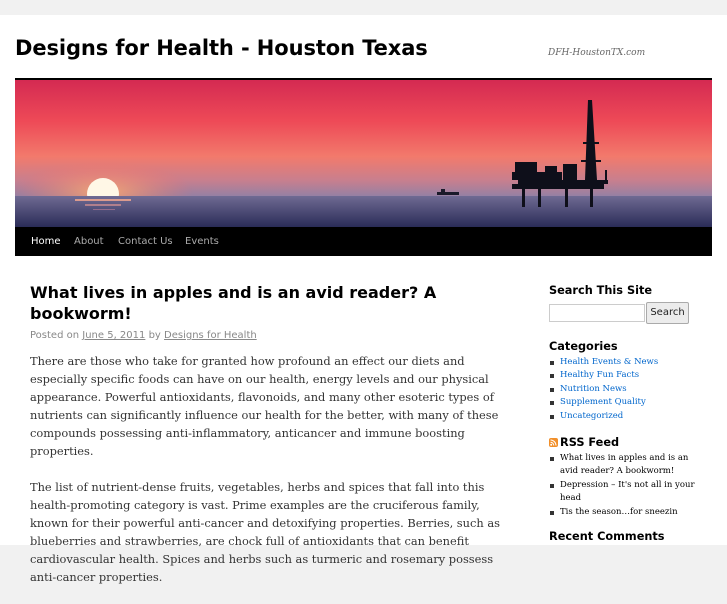 This screenshot has height=604, width=727. I want to click on list-item: Uncategorized, so click(629, 416).